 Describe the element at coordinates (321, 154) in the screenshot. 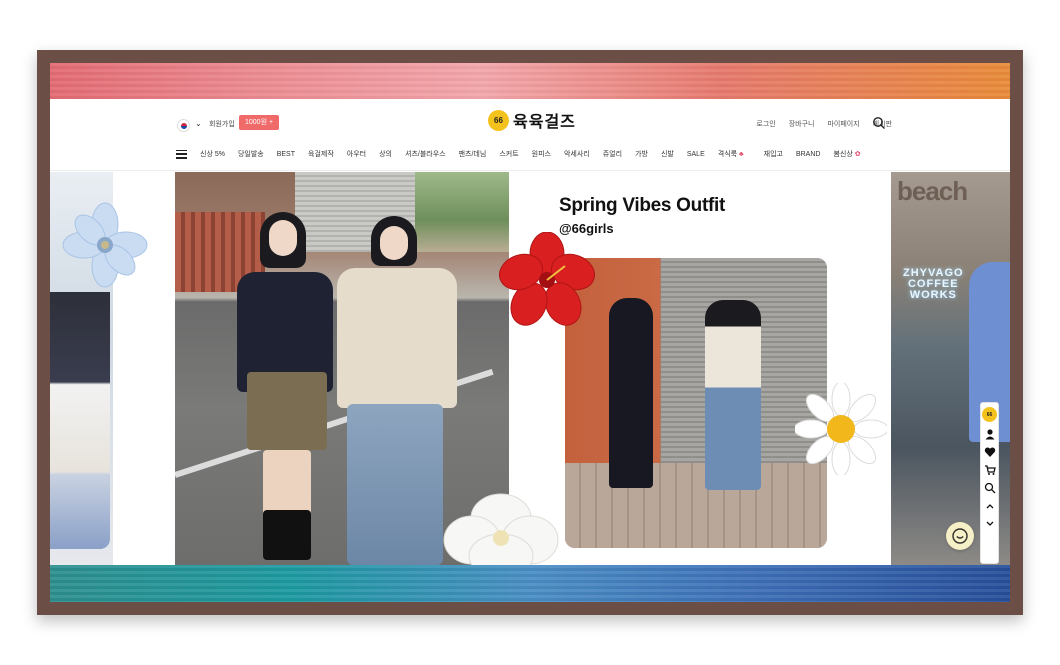

I see `nav-item-made: 육걸제작` at that location.